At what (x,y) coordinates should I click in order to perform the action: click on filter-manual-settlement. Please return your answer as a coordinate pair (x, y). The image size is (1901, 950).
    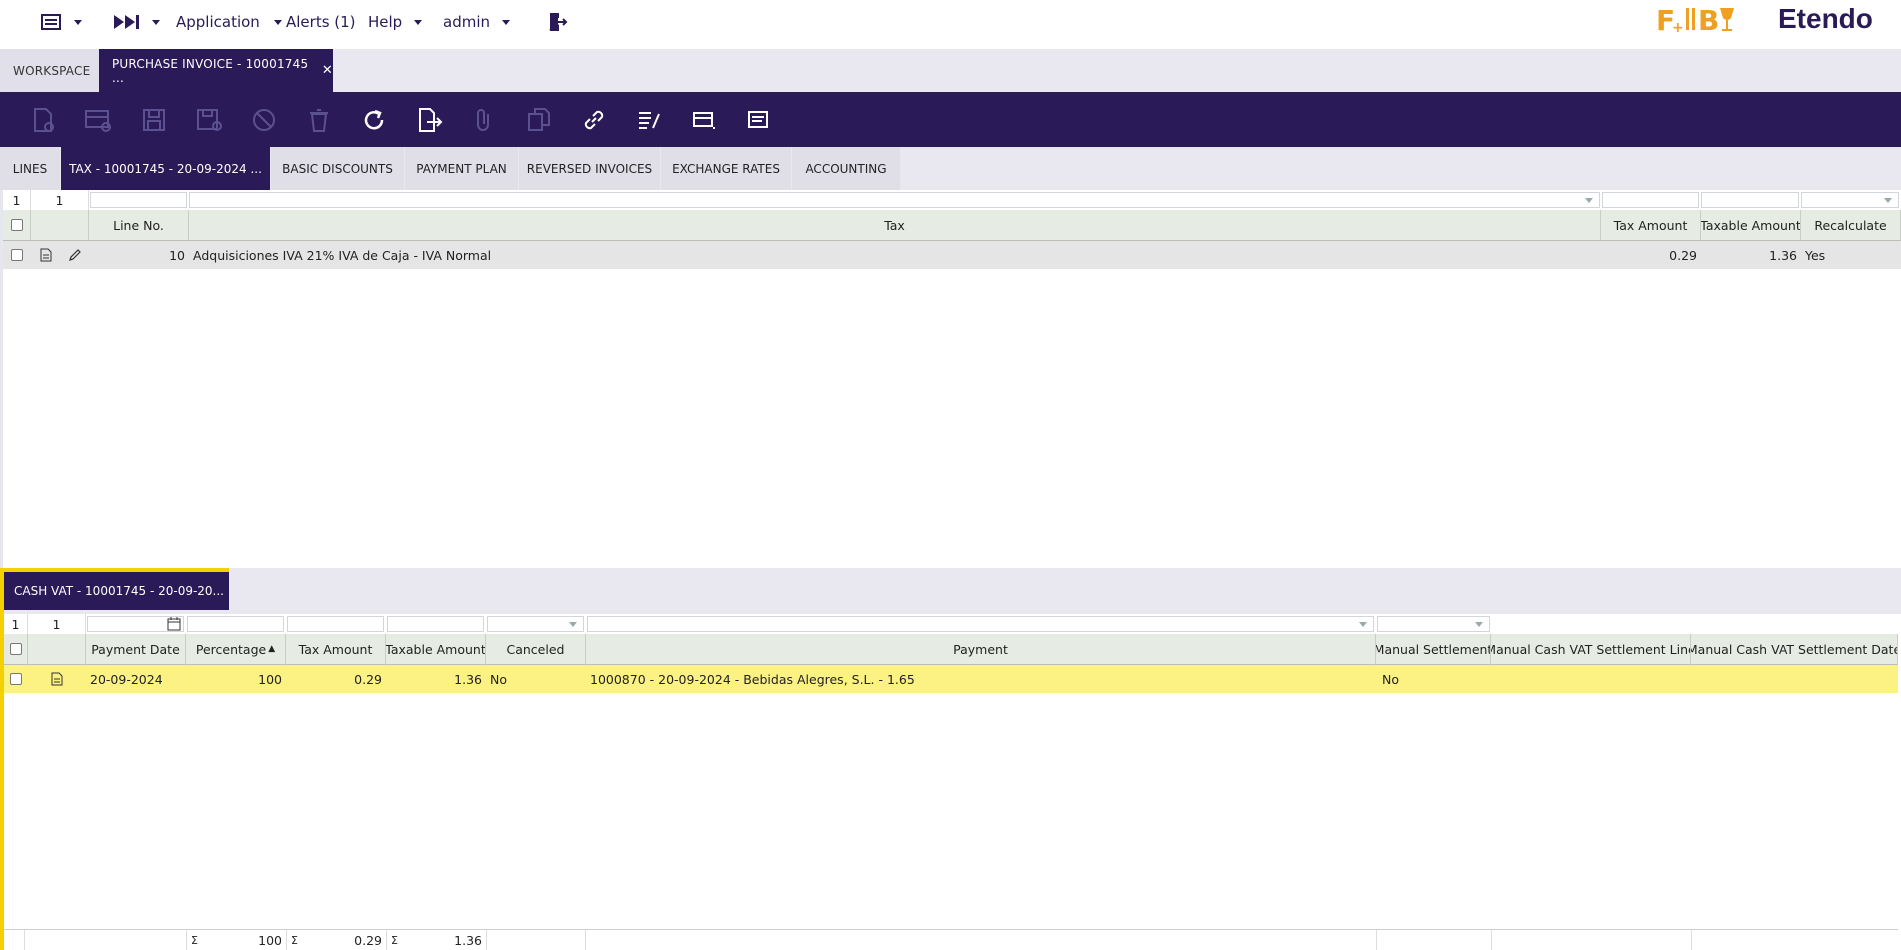
    Looking at the image, I should click on (1433, 624).